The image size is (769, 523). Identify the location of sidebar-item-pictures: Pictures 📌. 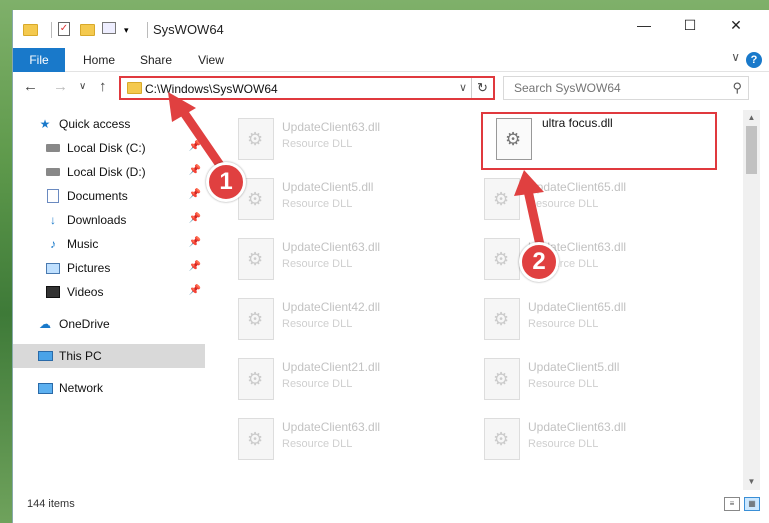
(109, 268).